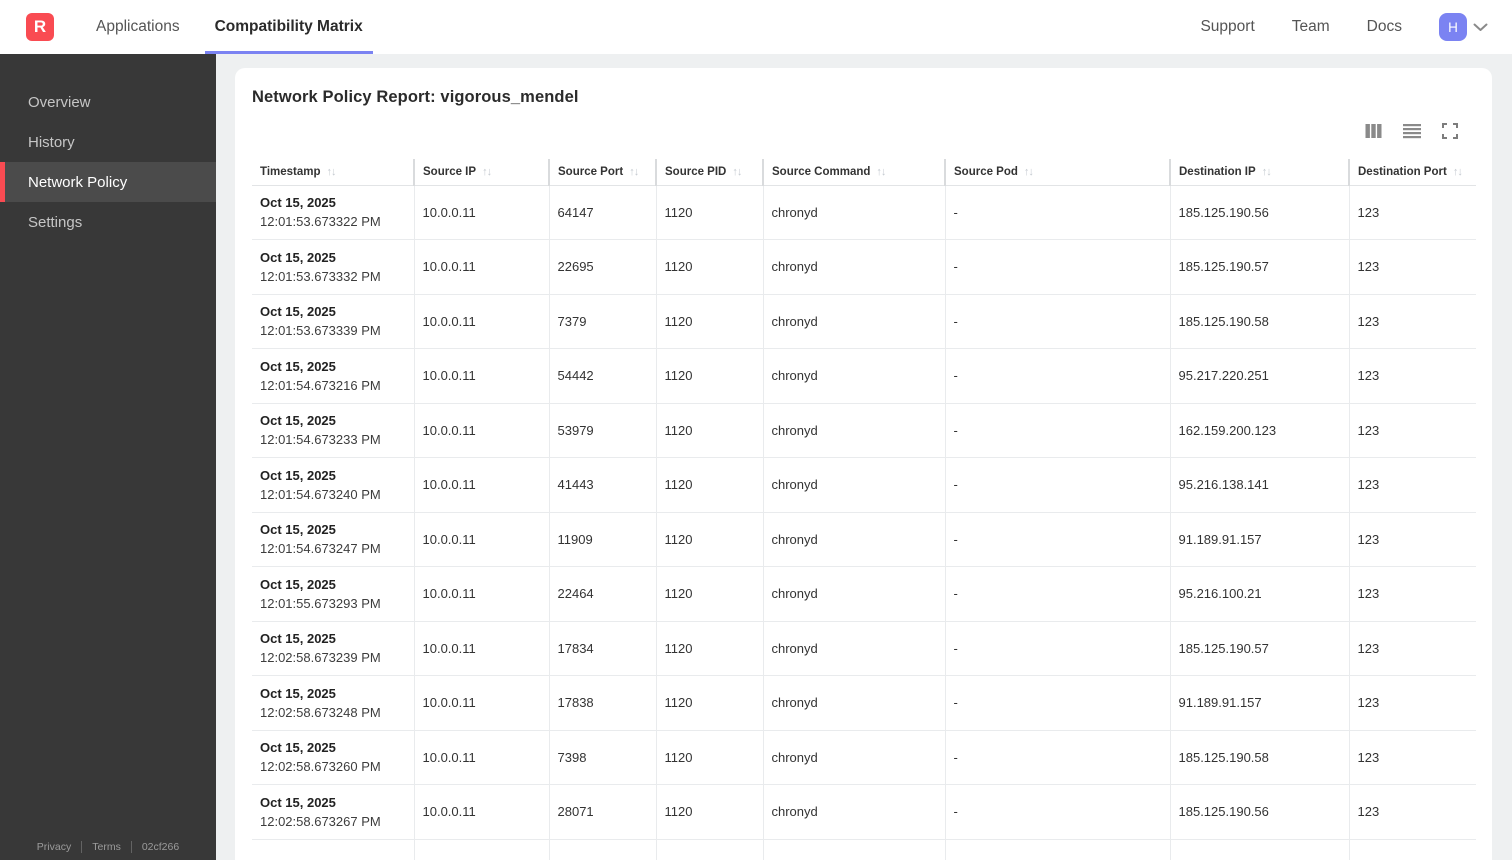 The image size is (1512, 860). Describe the element at coordinates (320, 712) in the screenshot. I see `timestamp-time: 12:02:58.673248 PM` at that location.